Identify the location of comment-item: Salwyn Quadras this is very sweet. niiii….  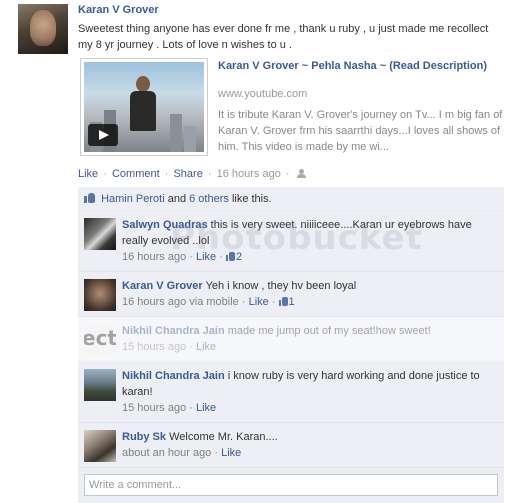
(291, 241).